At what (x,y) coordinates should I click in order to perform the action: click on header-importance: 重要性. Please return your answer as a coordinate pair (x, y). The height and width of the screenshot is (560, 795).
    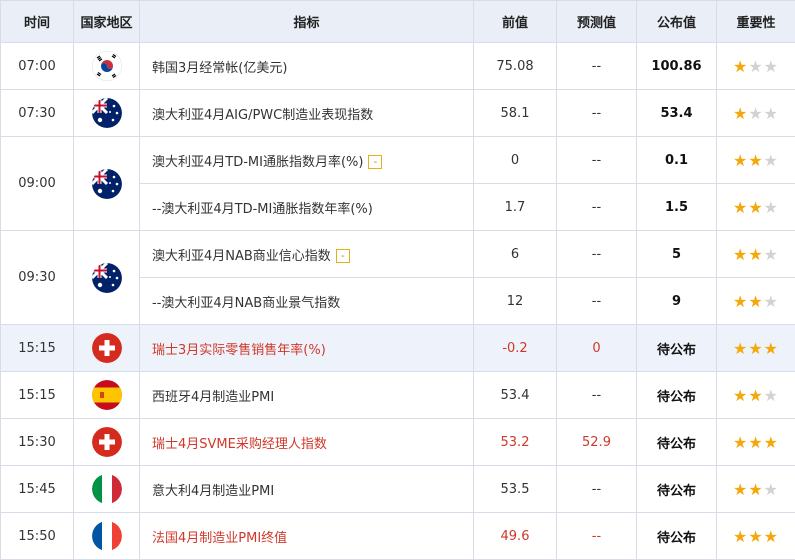
    Looking at the image, I should click on (756, 22).